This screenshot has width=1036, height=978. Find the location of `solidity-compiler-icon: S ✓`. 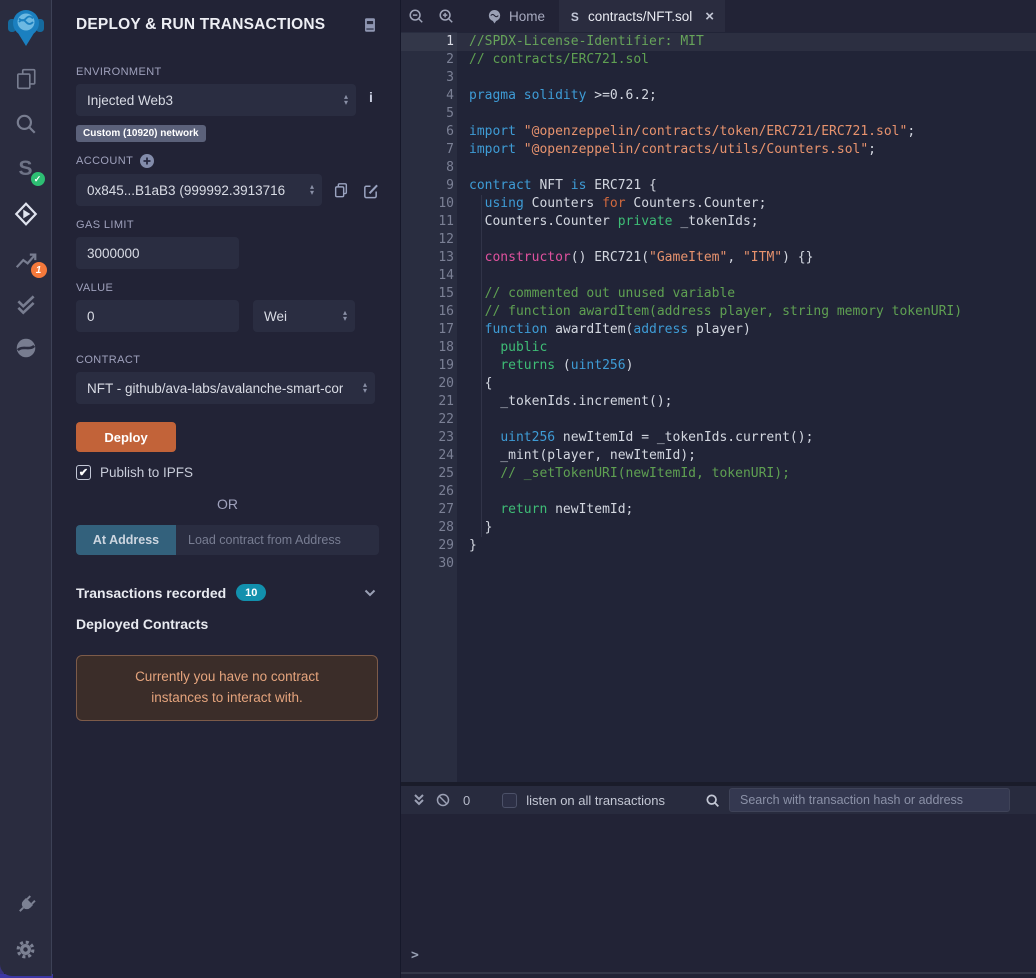

solidity-compiler-icon: S ✓ is located at coordinates (29, 171).